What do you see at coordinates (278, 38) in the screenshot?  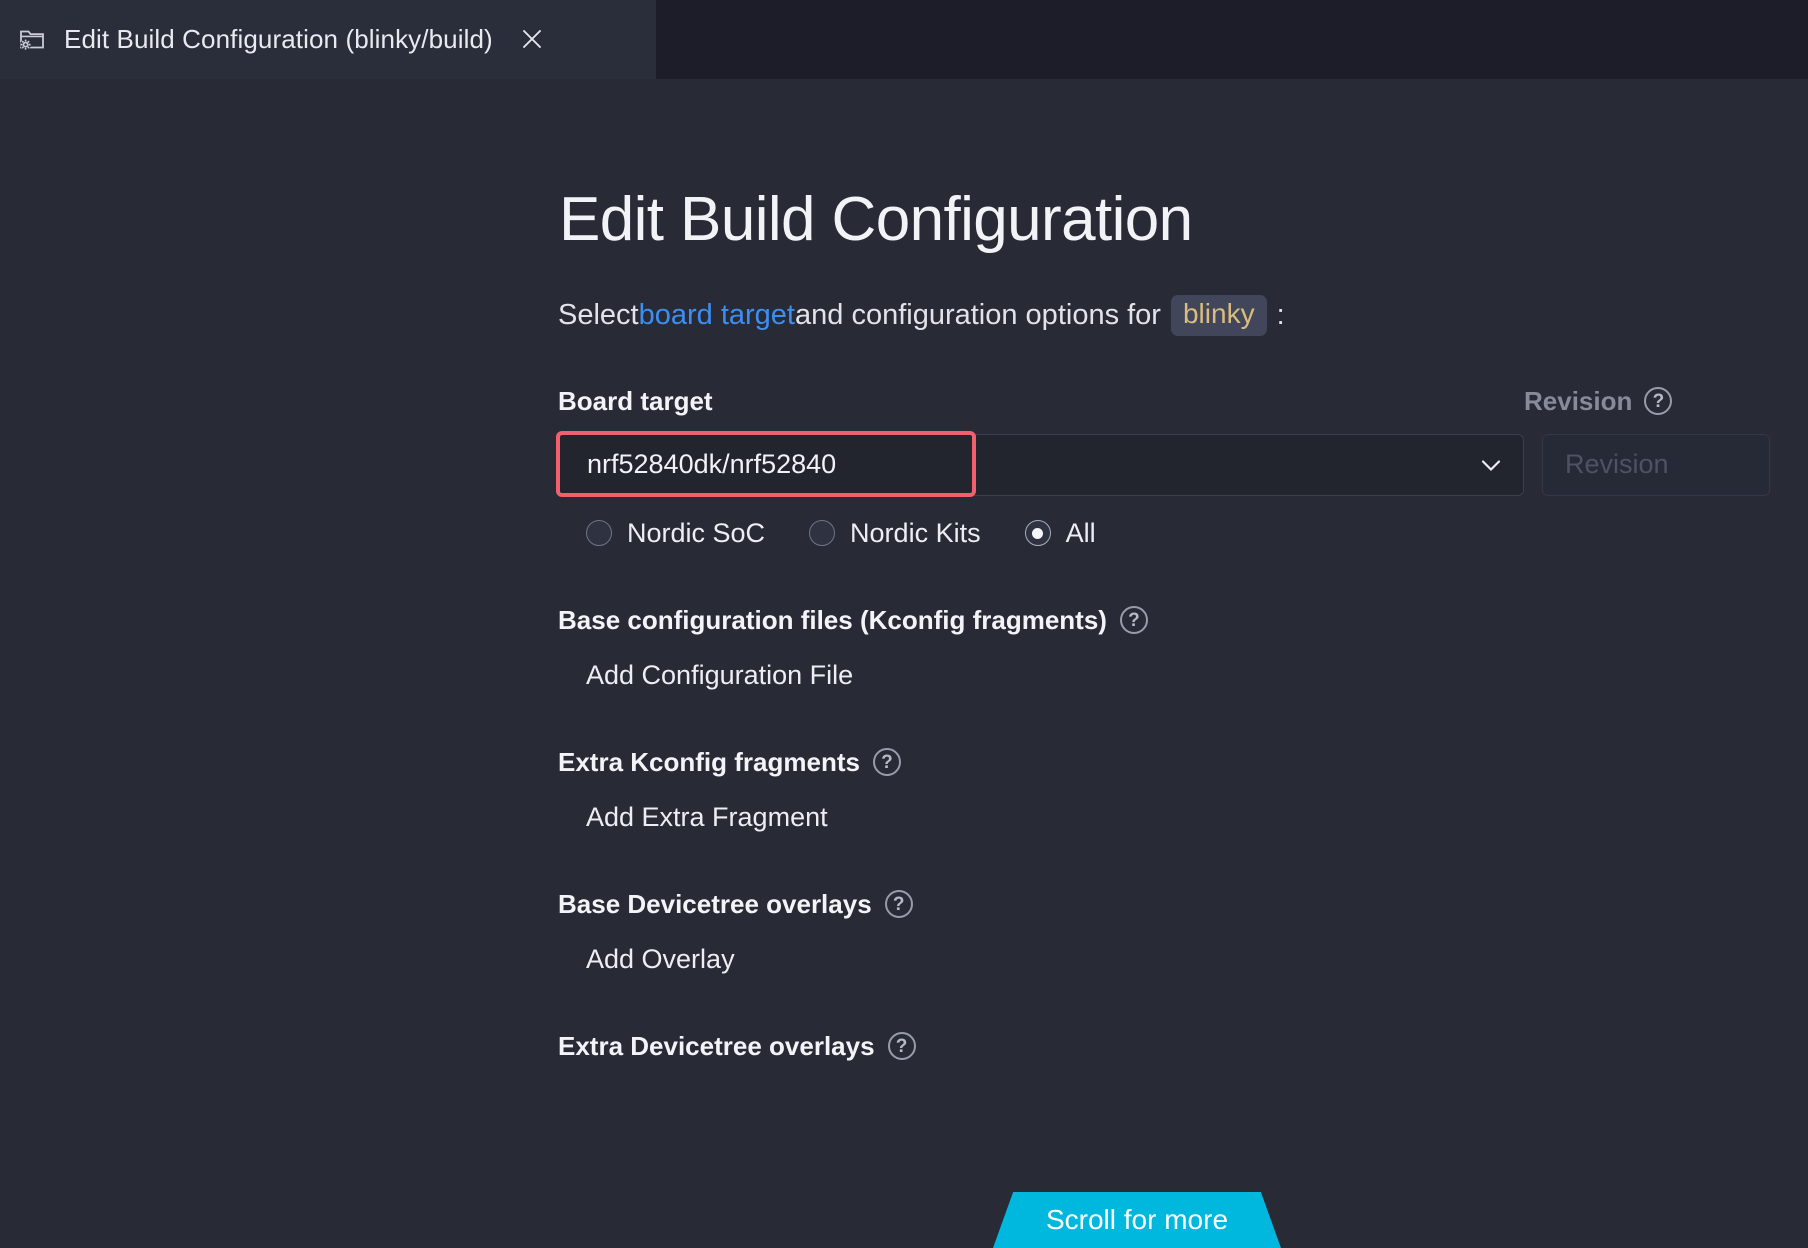 I see `tab-title: Edit Build Configuration (blinky/build)` at bounding box center [278, 38].